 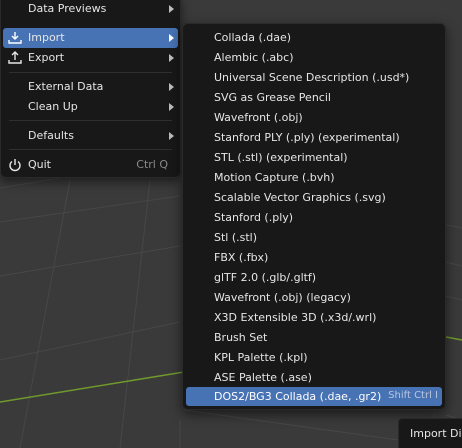 I want to click on import-item-label: STL (.stl) (experimental), so click(x=281, y=157).